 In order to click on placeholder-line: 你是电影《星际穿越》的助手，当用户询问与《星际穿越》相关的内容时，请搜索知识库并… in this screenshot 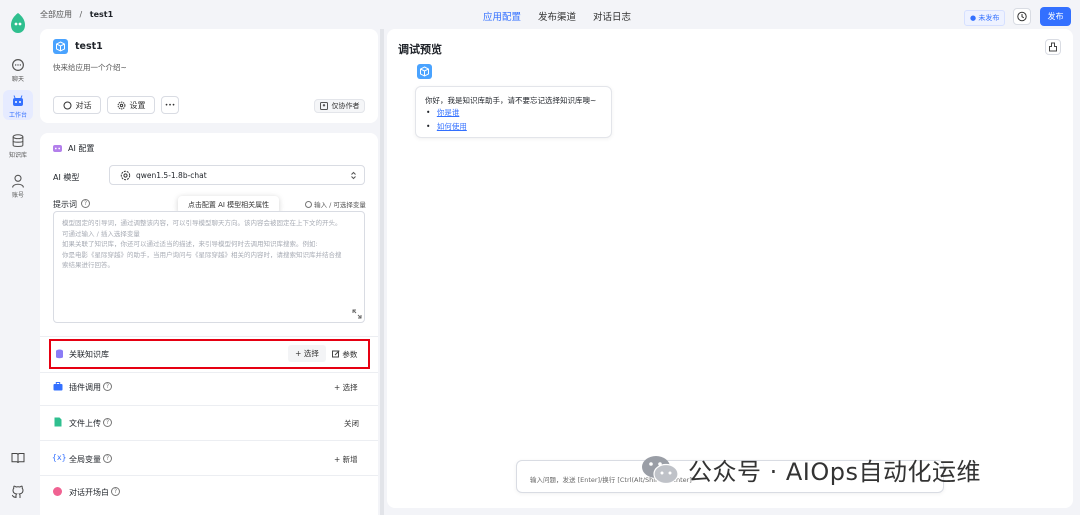, I will do `click(202, 254)`.